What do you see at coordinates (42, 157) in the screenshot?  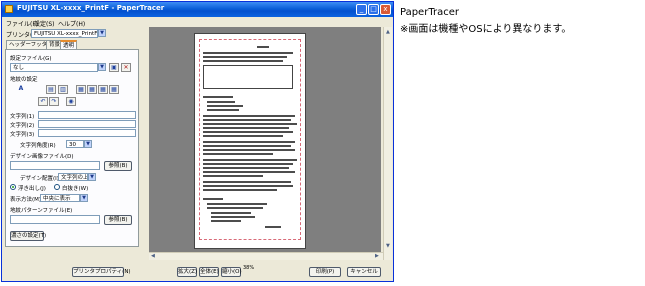 I see `design-file-label: デザイン画像ファイル(D)` at bounding box center [42, 157].